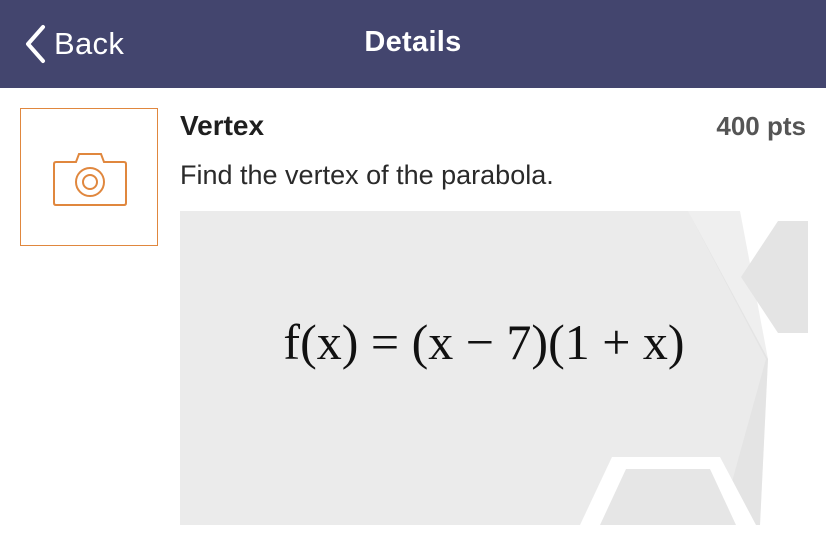 The height and width of the screenshot is (559, 826). Describe the element at coordinates (761, 126) in the screenshot. I see `points-badge: 400 pts` at that location.